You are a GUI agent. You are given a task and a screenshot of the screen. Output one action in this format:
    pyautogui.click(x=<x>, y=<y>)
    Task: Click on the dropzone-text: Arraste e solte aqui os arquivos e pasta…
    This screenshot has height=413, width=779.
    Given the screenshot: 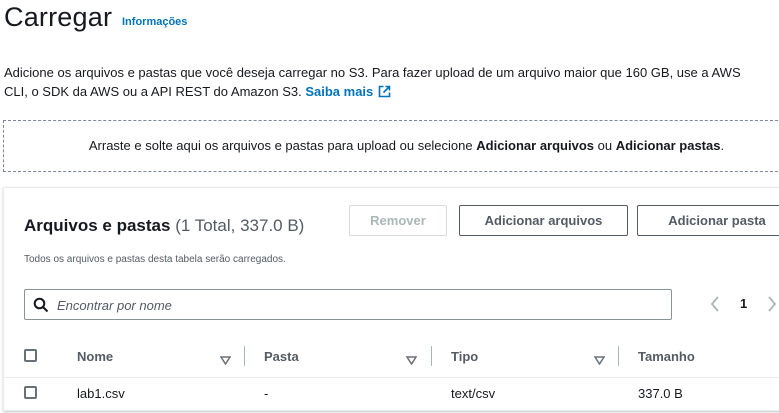 What is the action you would take?
    pyautogui.click(x=280, y=145)
    